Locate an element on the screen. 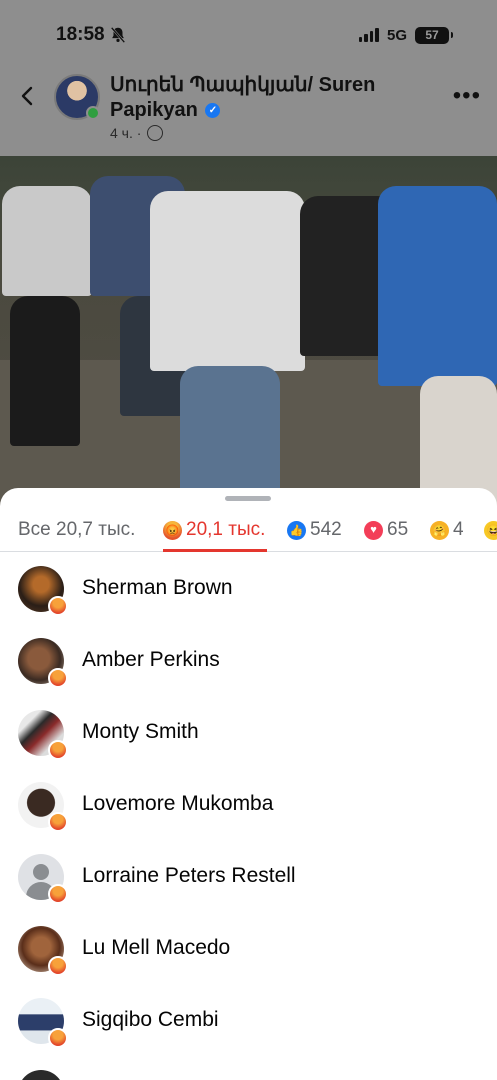  person-name: Sherman Brown is located at coordinates (157, 588).